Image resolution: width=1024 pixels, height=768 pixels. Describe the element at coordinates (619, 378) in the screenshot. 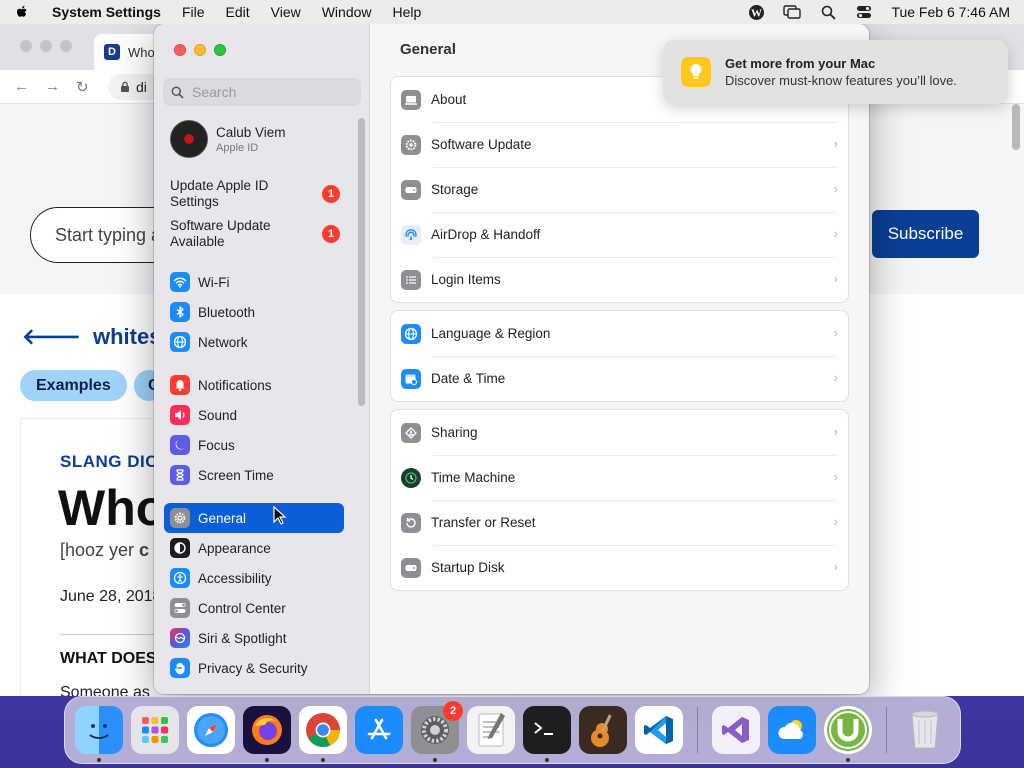

I see `row-date-time: Date & Time ›` at that location.